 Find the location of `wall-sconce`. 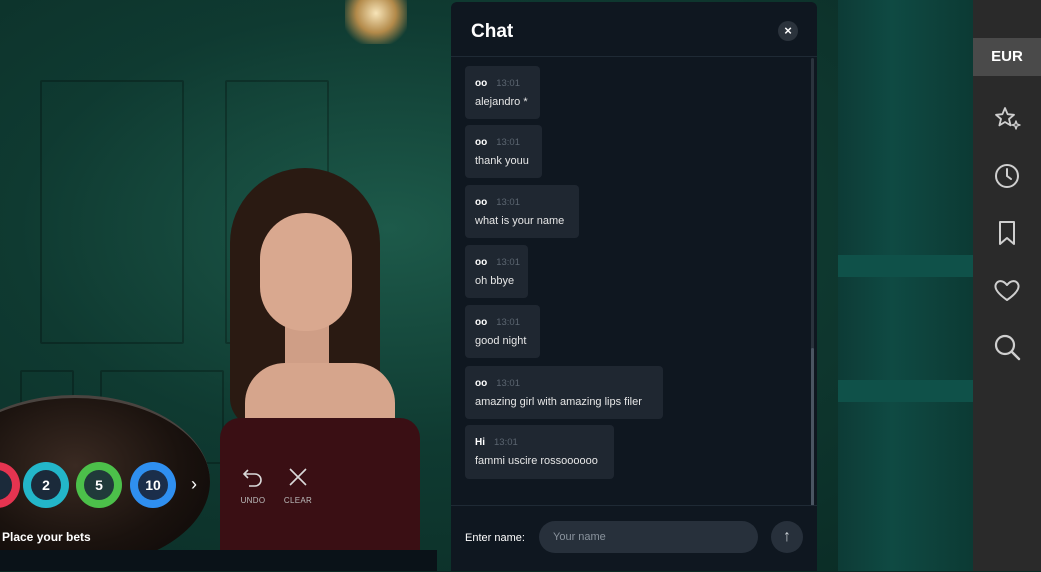

wall-sconce is located at coordinates (376, 22).